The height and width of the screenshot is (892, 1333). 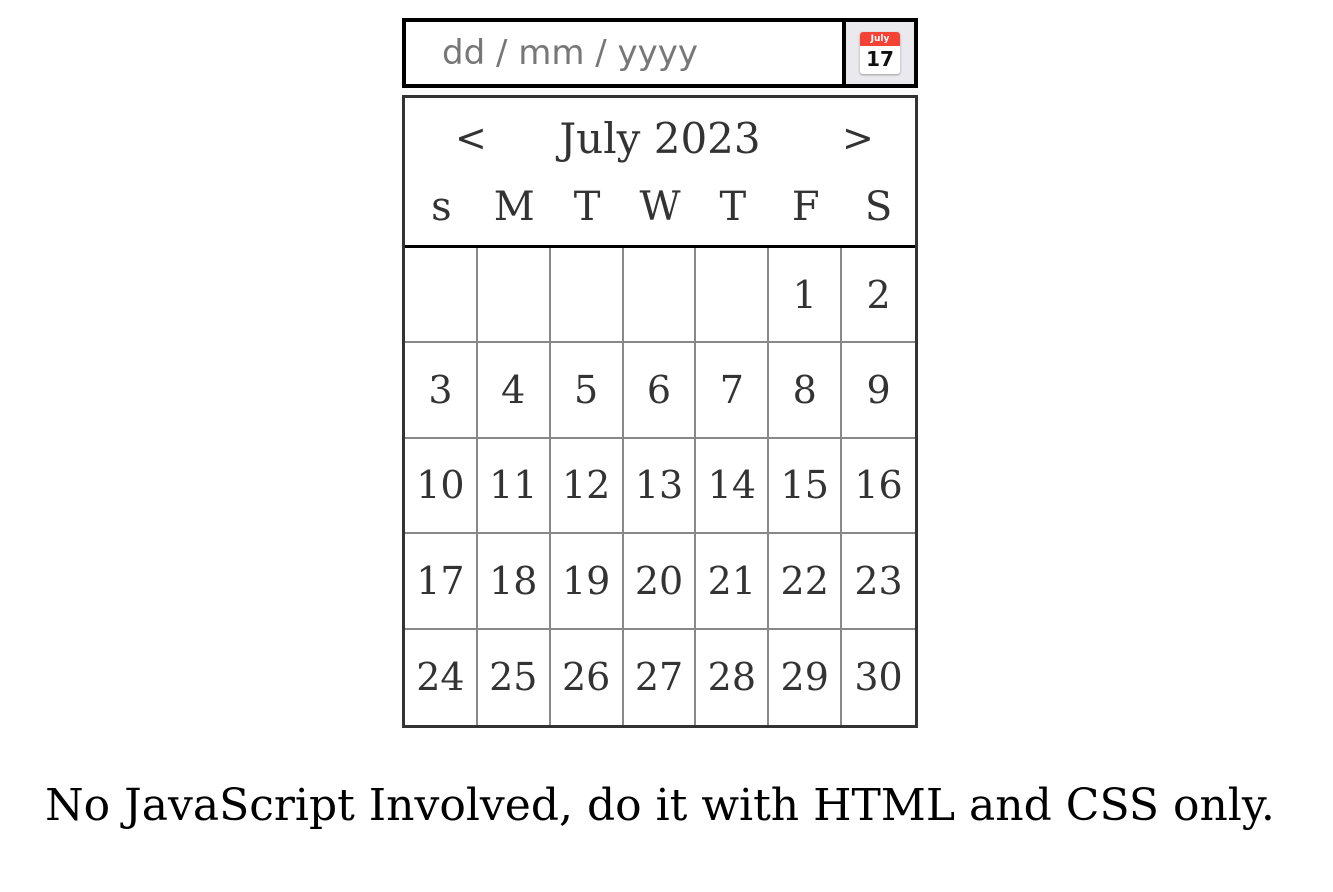 What do you see at coordinates (878, 582) in the screenshot?
I see `day-cell: 23` at bounding box center [878, 582].